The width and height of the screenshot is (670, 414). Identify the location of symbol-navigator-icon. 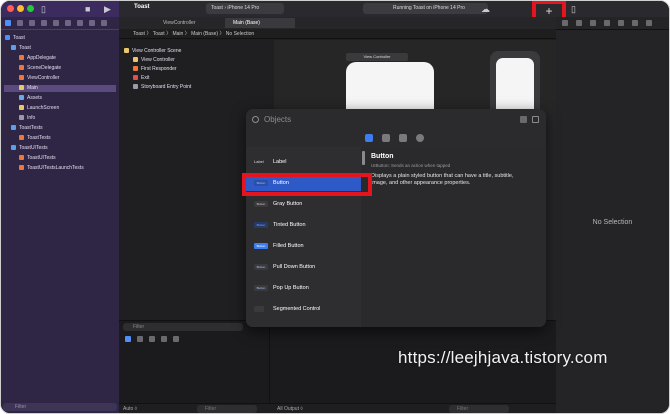
(32, 23).